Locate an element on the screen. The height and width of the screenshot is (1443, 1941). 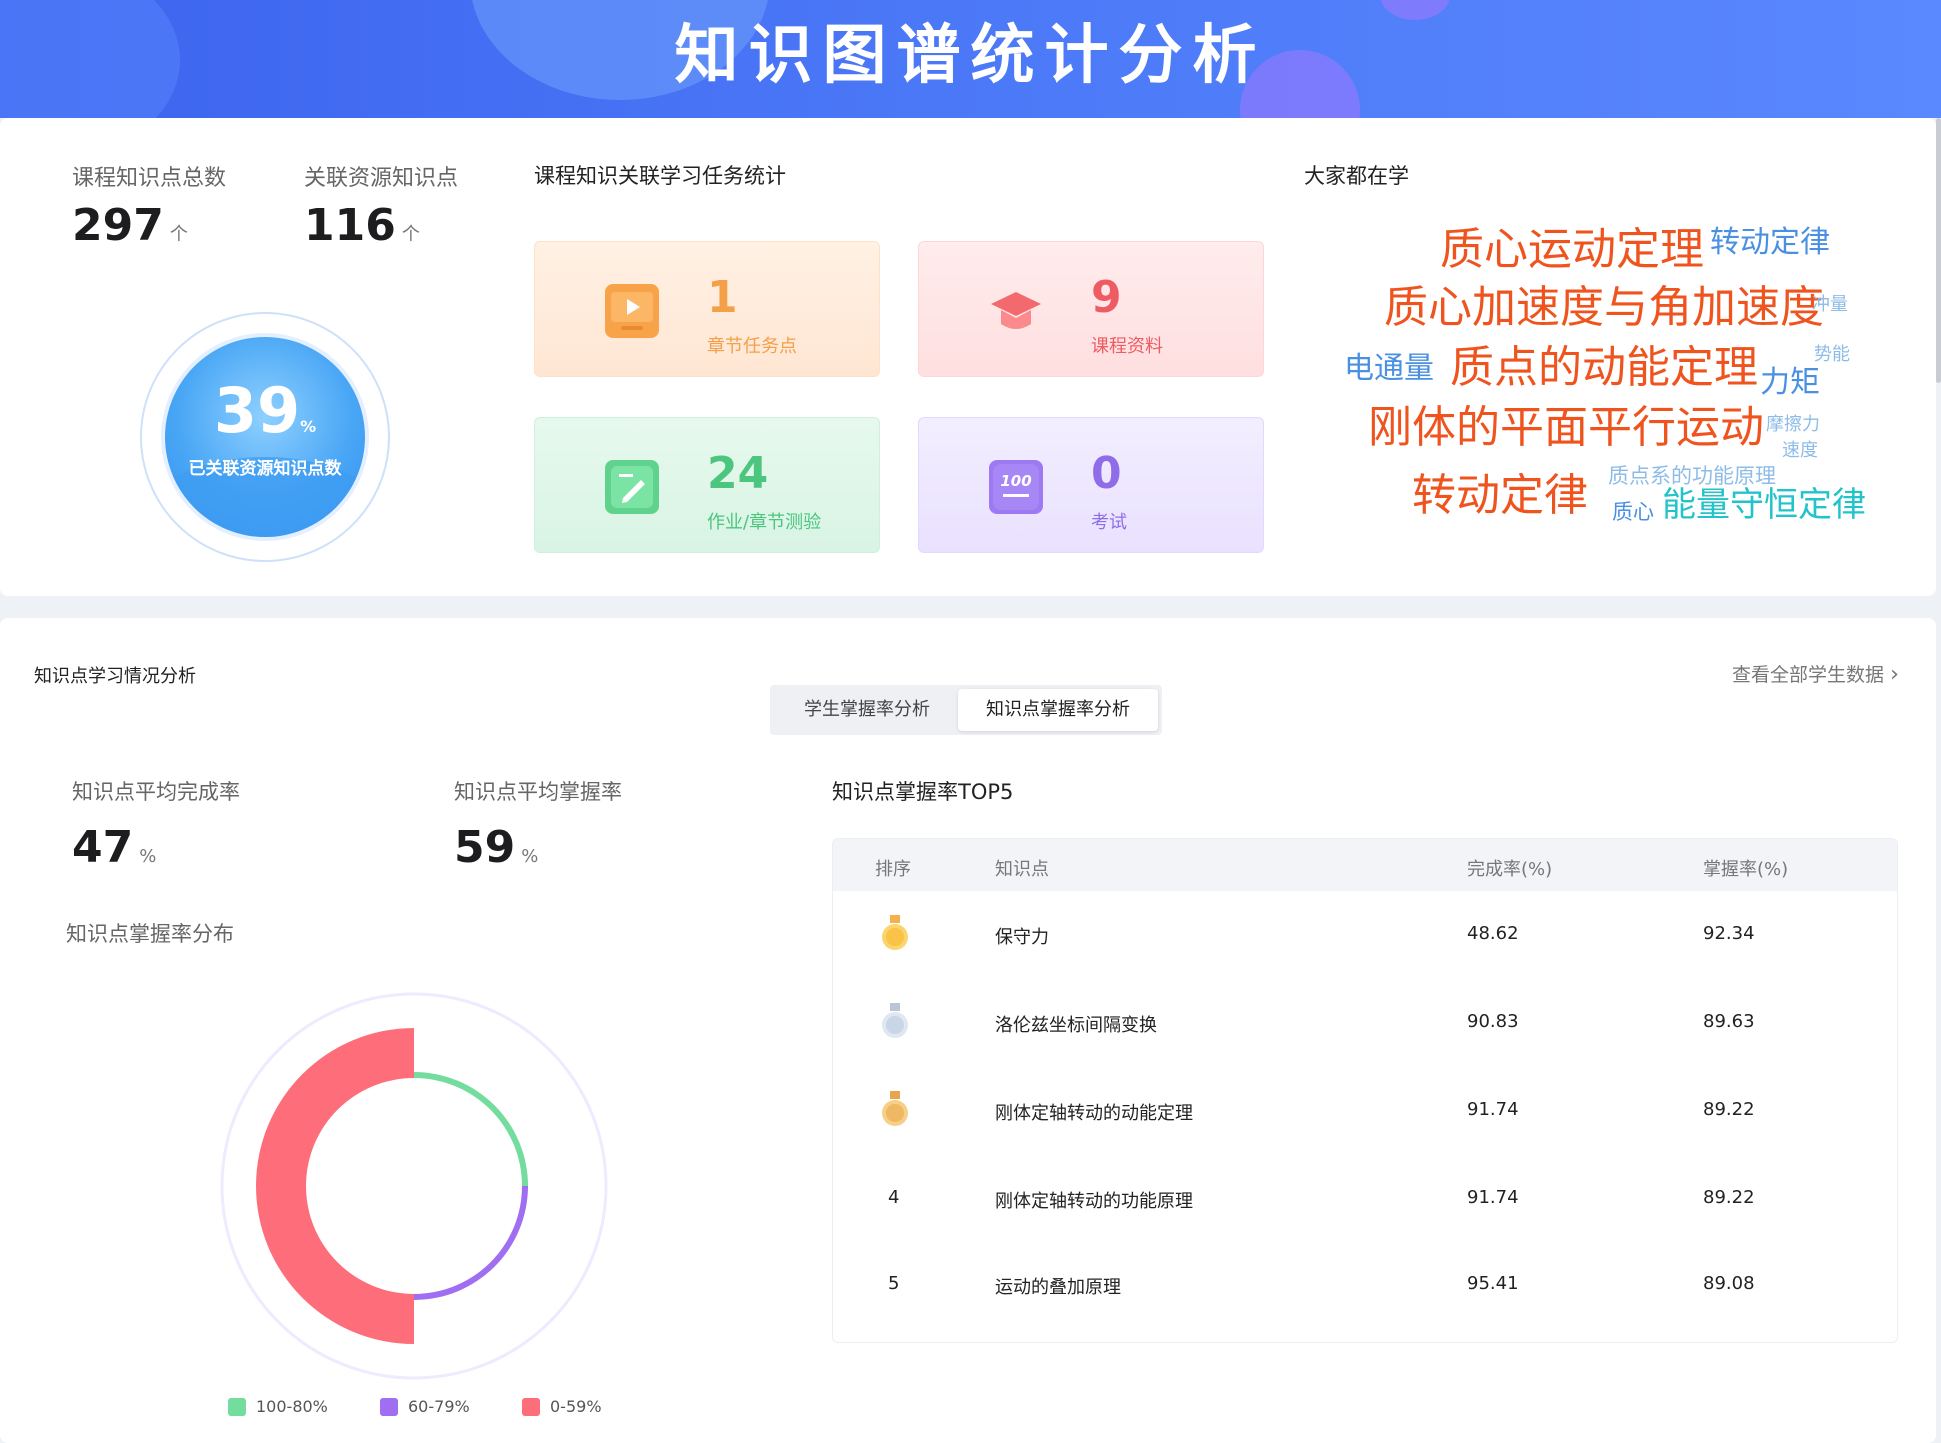
analysis-tabs: 学生掌握率分析 知识点掌握率分析 is located at coordinates (966, 710).